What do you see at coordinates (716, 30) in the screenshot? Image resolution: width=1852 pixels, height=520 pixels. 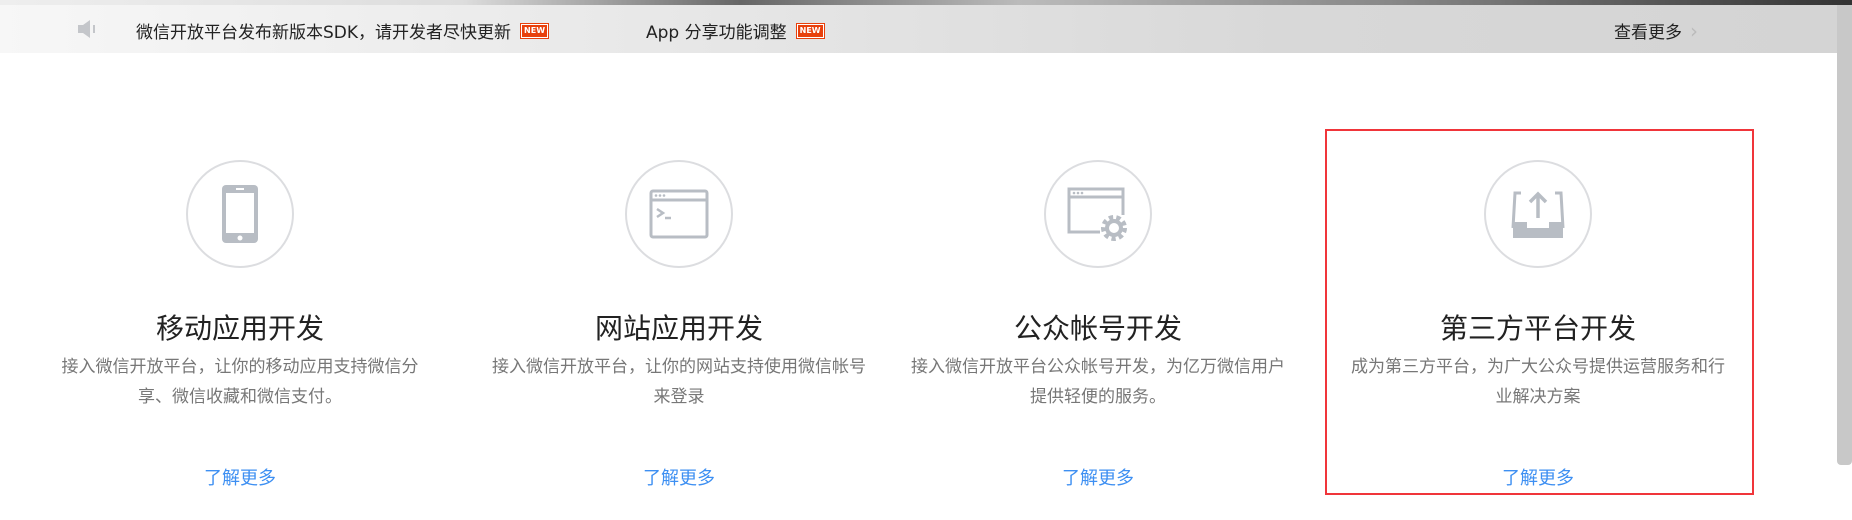 I see `notice-text: App 分享功能调整` at bounding box center [716, 30].